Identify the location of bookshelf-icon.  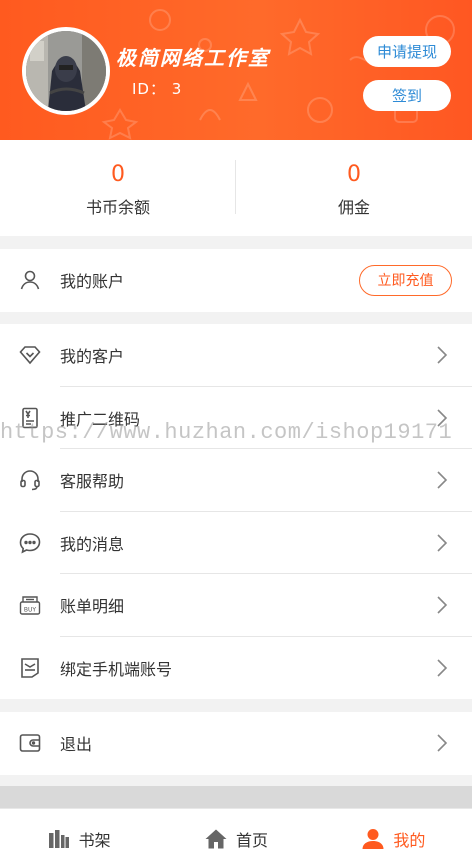
(58, 838).